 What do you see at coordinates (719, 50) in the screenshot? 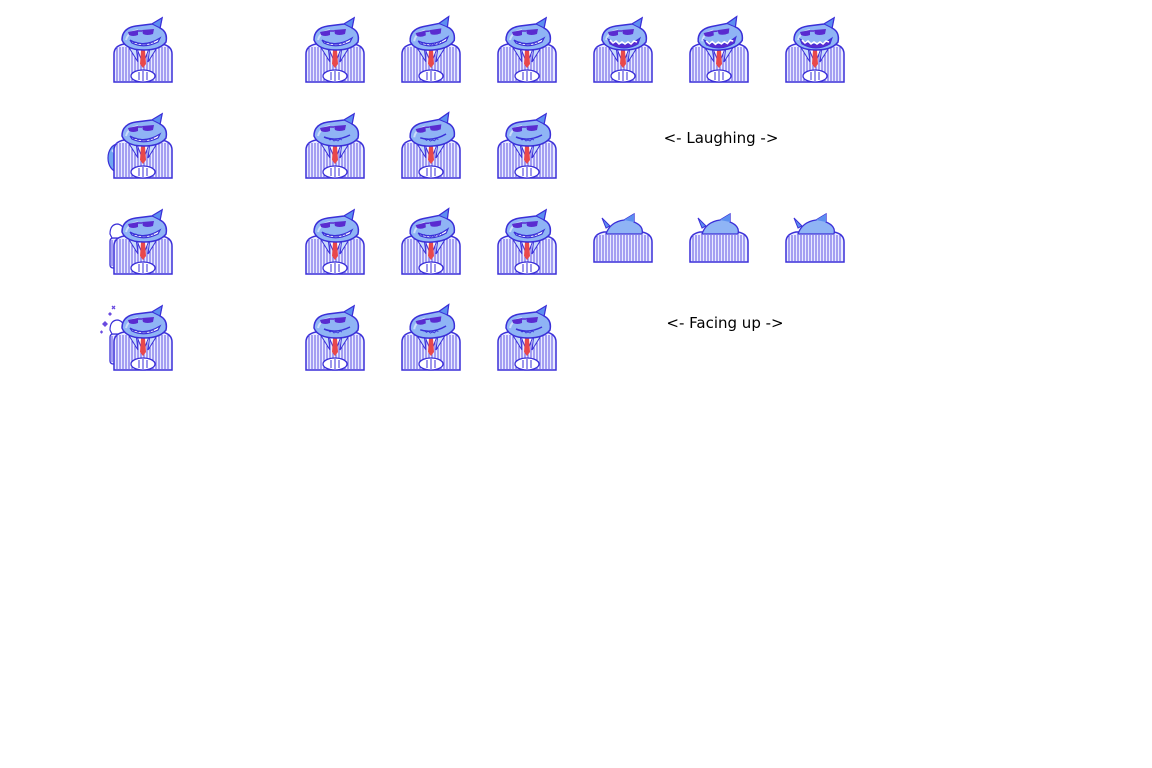
I see `shark-laugh-frame-2-icon` at bounding box center [719, 50].